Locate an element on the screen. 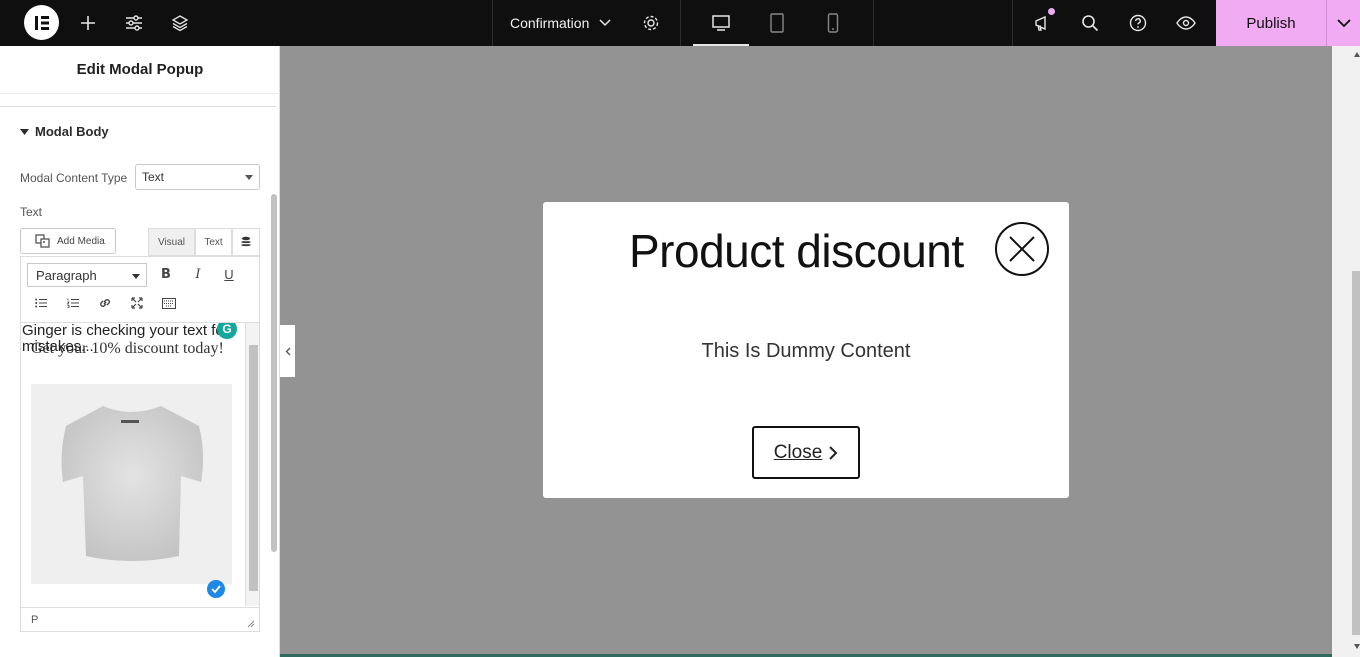 This screenshot has height=657, width=1360. scroll-down-icon is located at coordinates (1357, 646).